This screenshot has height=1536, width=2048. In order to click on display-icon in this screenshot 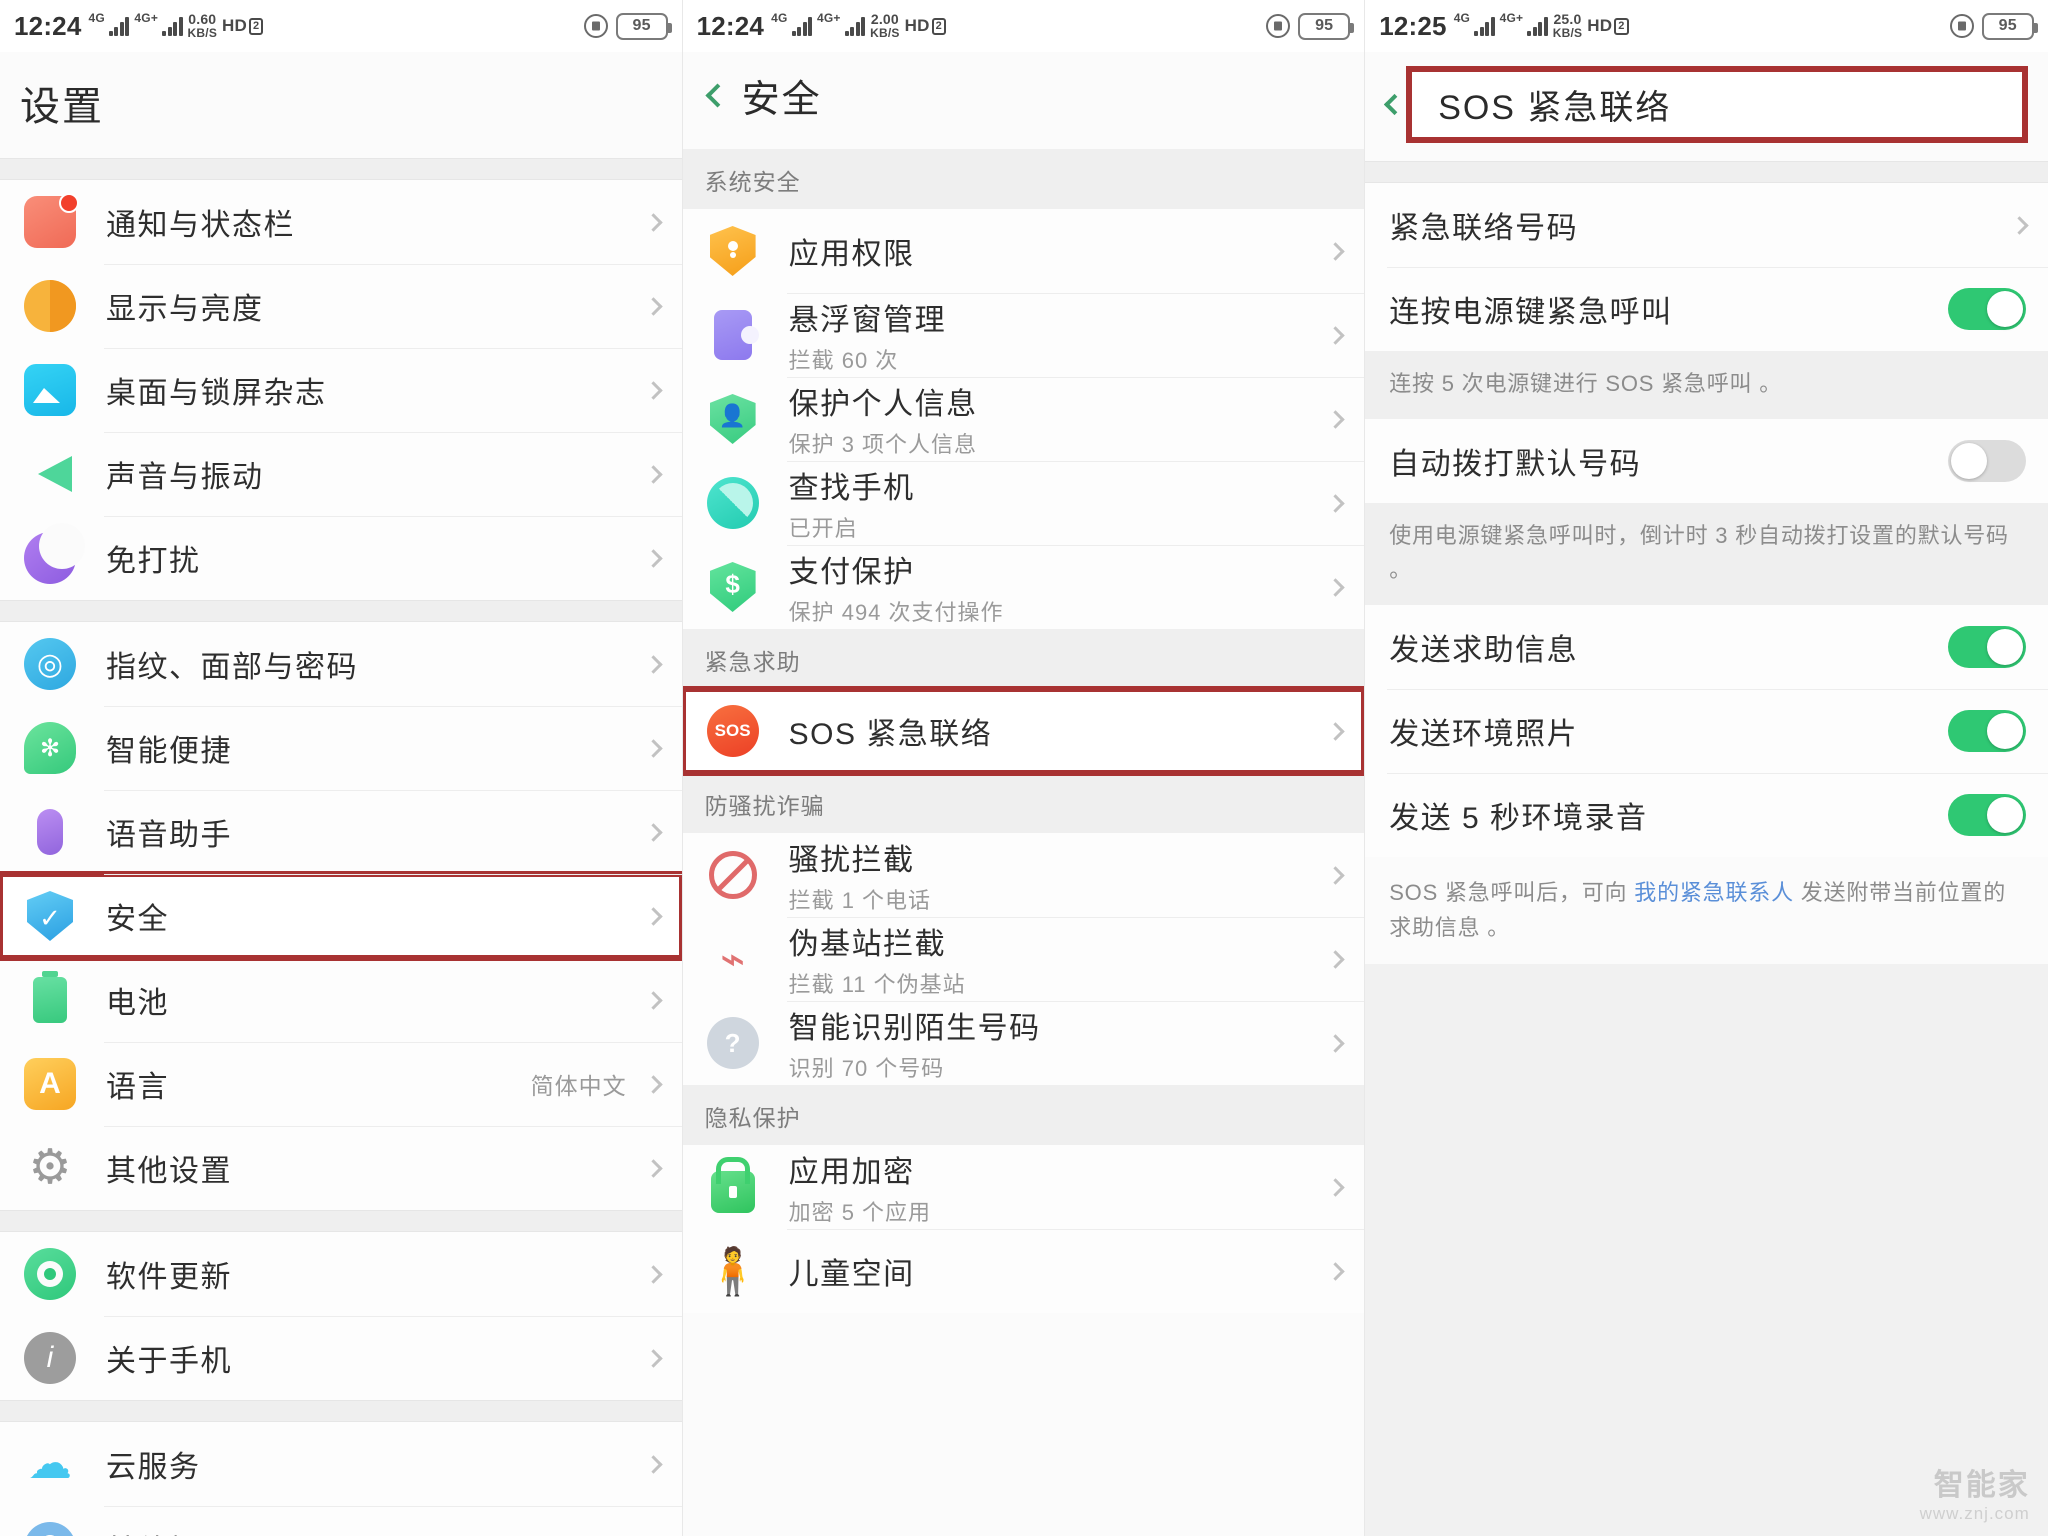, I will do `click(50, 306)`.